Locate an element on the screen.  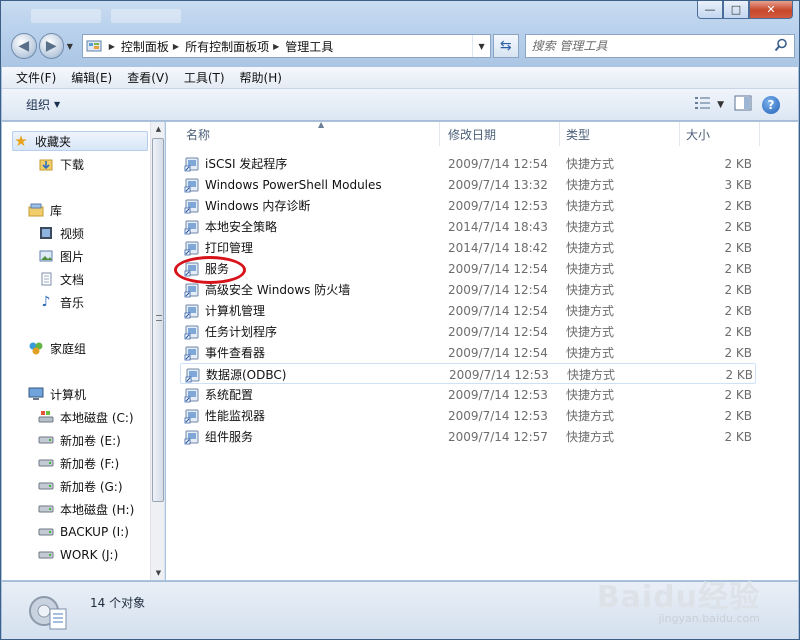
search-input is located at coordinates (641, 46).